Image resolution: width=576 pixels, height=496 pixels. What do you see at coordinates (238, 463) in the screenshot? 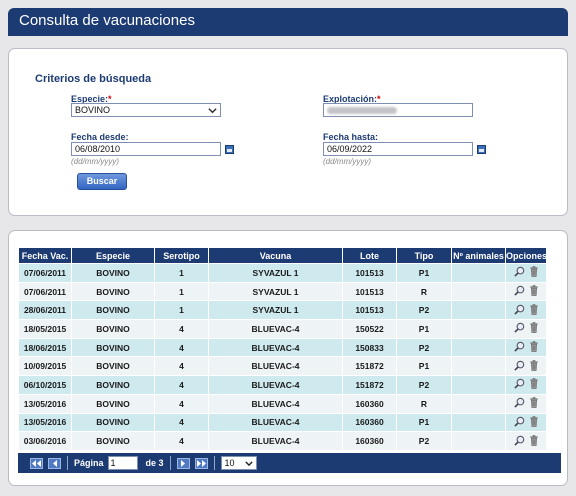
I see `page-size-select: 10` at bounding box center [238, 463].